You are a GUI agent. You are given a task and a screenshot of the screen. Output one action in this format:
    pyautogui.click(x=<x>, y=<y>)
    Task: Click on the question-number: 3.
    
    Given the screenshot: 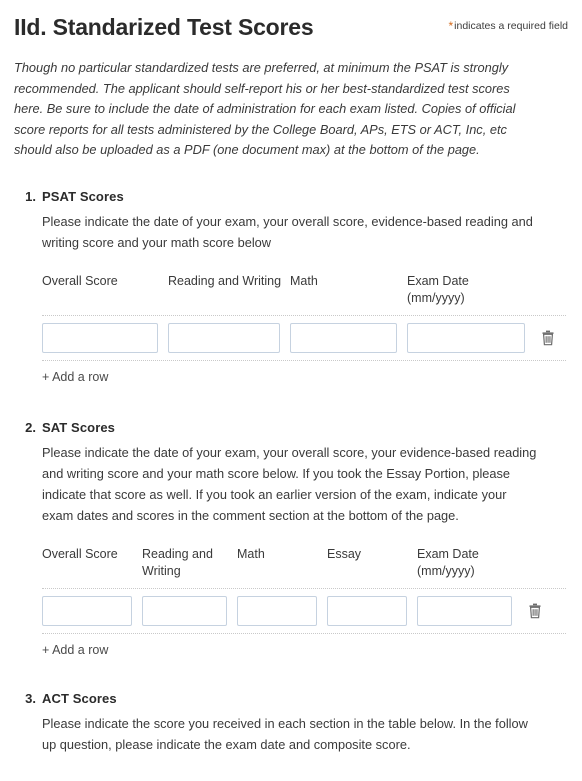 What is the action you would take?
    pyautogui.click(x=30, y=698)
    